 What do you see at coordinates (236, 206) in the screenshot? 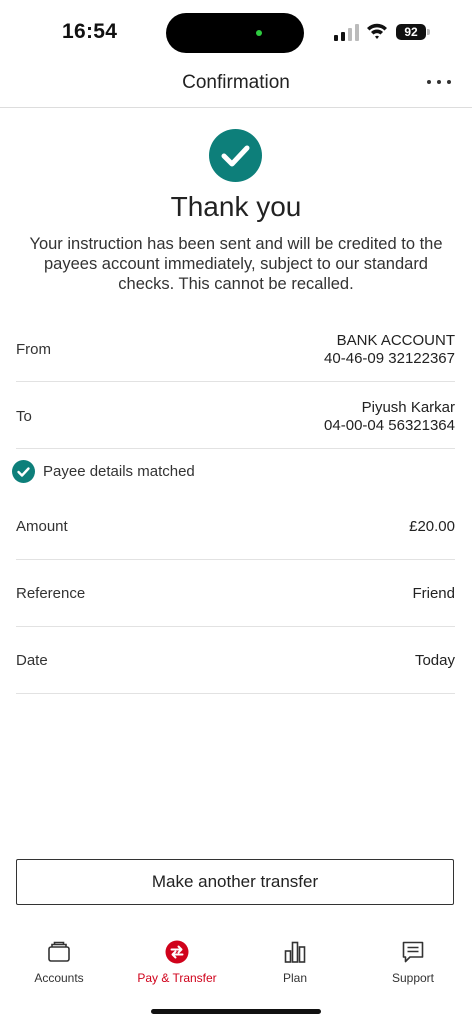
I see `thank-you-heading: Thank you` at bounding box center [236, 206].